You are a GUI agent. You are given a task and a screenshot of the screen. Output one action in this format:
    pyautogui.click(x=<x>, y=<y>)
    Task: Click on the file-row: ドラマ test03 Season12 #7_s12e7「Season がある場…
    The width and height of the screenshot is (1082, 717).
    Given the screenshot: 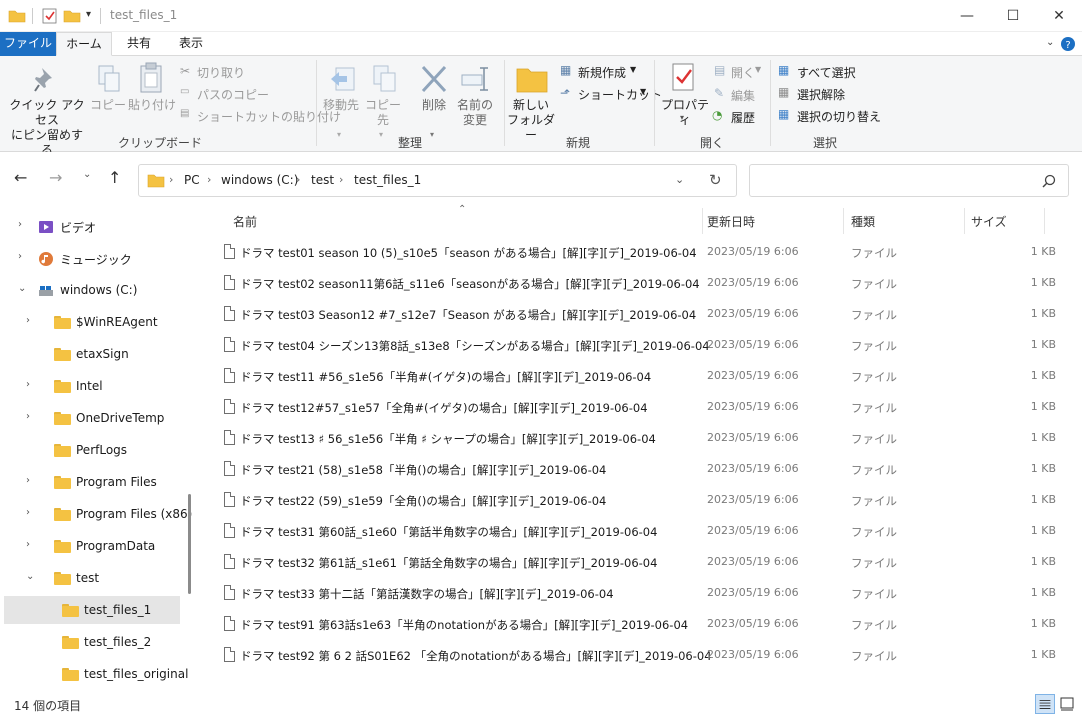 What is the action you would take?
    pyautogui.click(x=640, y=314)
    